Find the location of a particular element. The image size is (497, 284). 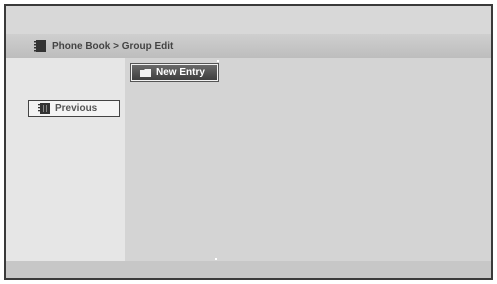

previous-button-label: Previous is located at coordinates (76, 108).